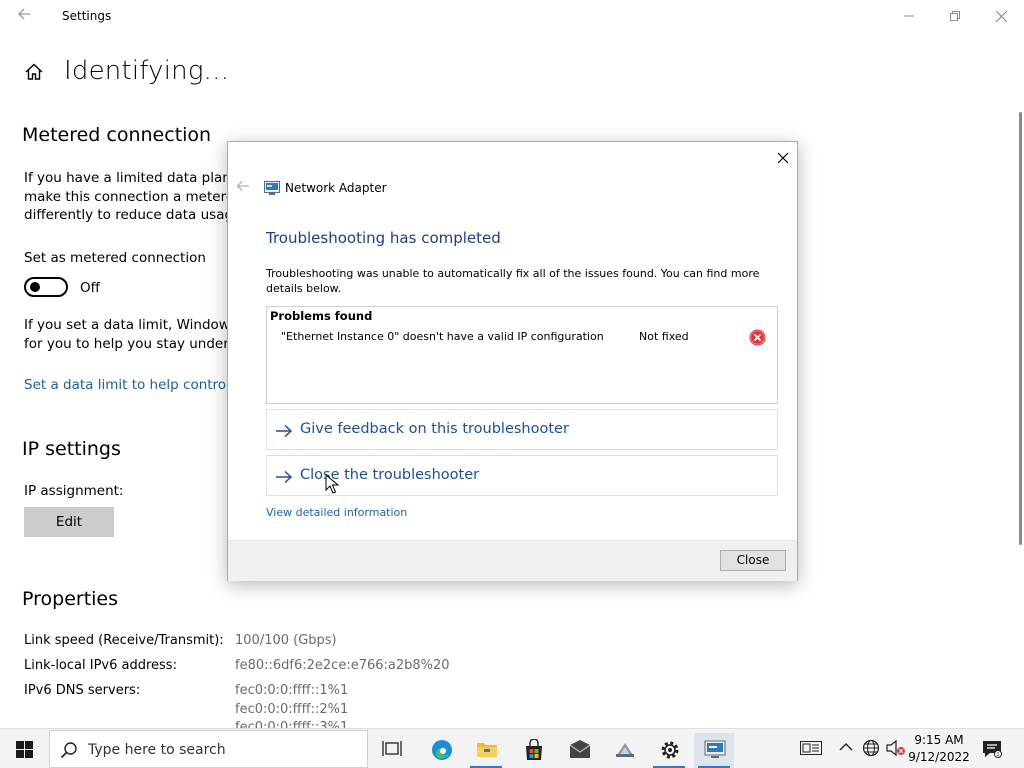  I want to click on ip-settings-heading: IP settings, so click(71, 449).